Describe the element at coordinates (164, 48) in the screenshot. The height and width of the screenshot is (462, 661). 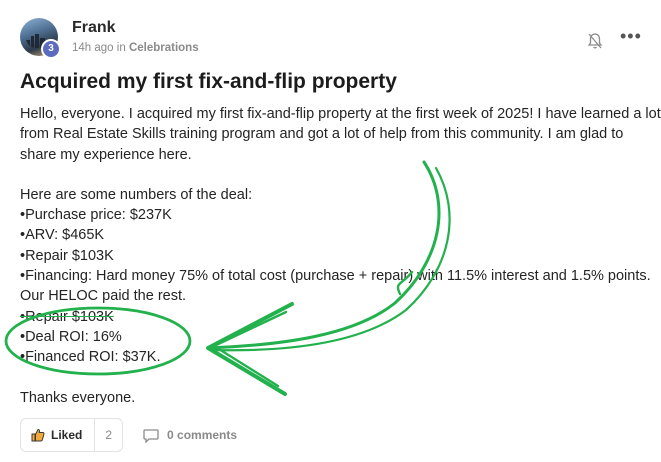
I see `category-link: Celebrations` at that location.